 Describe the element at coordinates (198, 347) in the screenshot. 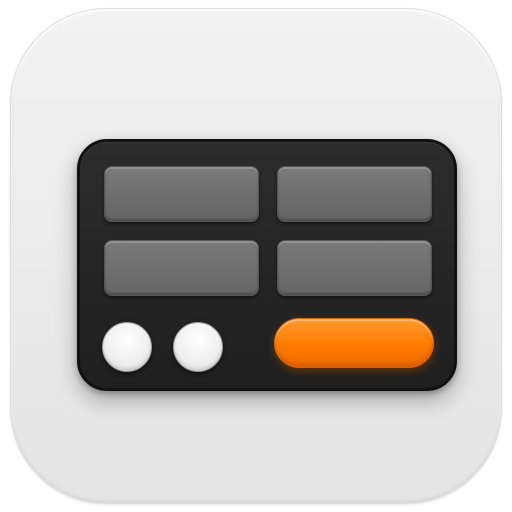

I see `indicator-dot-right` at that location.